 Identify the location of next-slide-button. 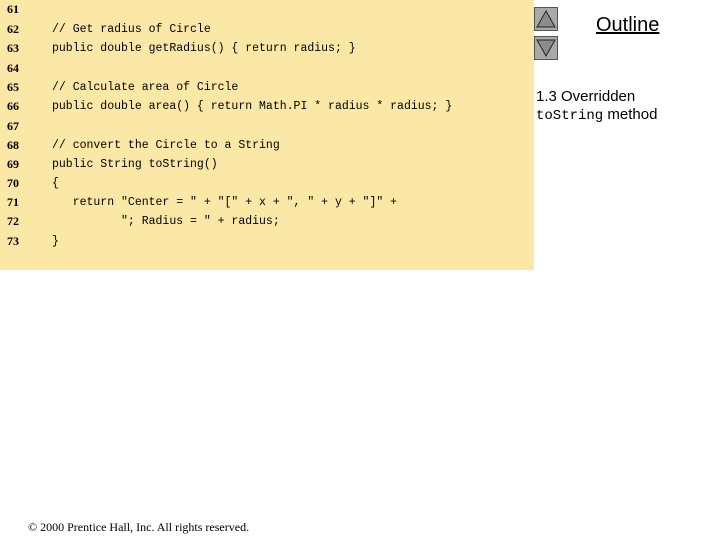
(546, 48).